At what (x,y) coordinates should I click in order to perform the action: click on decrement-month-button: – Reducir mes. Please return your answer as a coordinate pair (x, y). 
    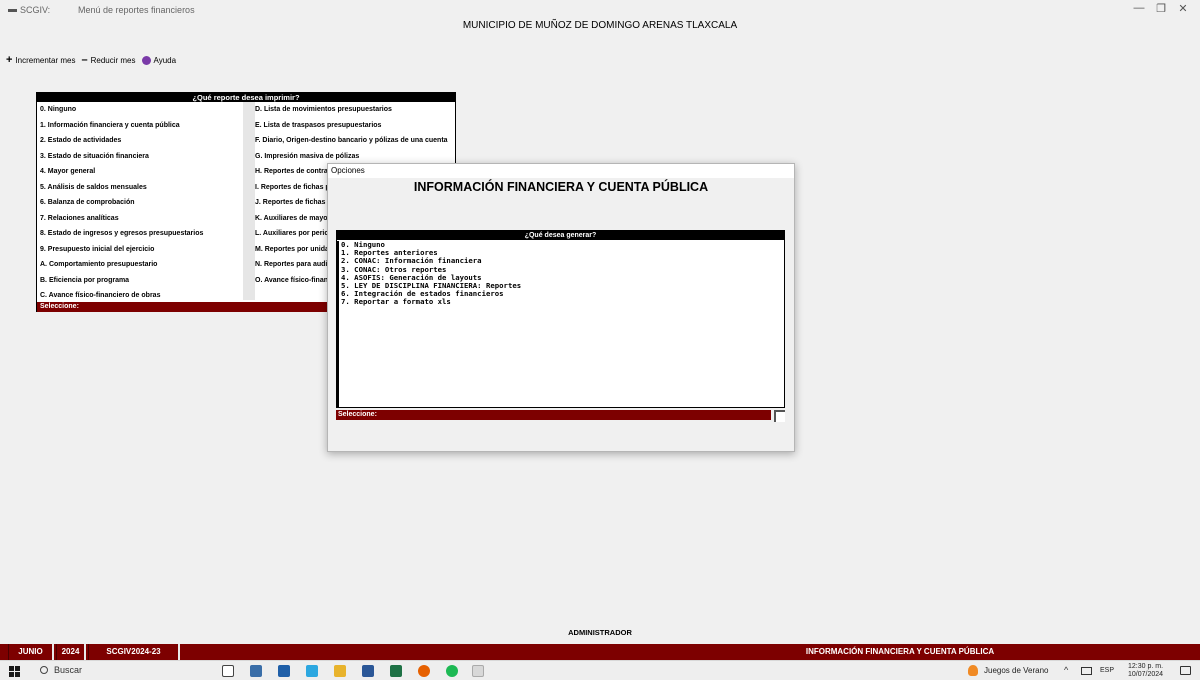
    Looking at the image, I should click on (108, 60).